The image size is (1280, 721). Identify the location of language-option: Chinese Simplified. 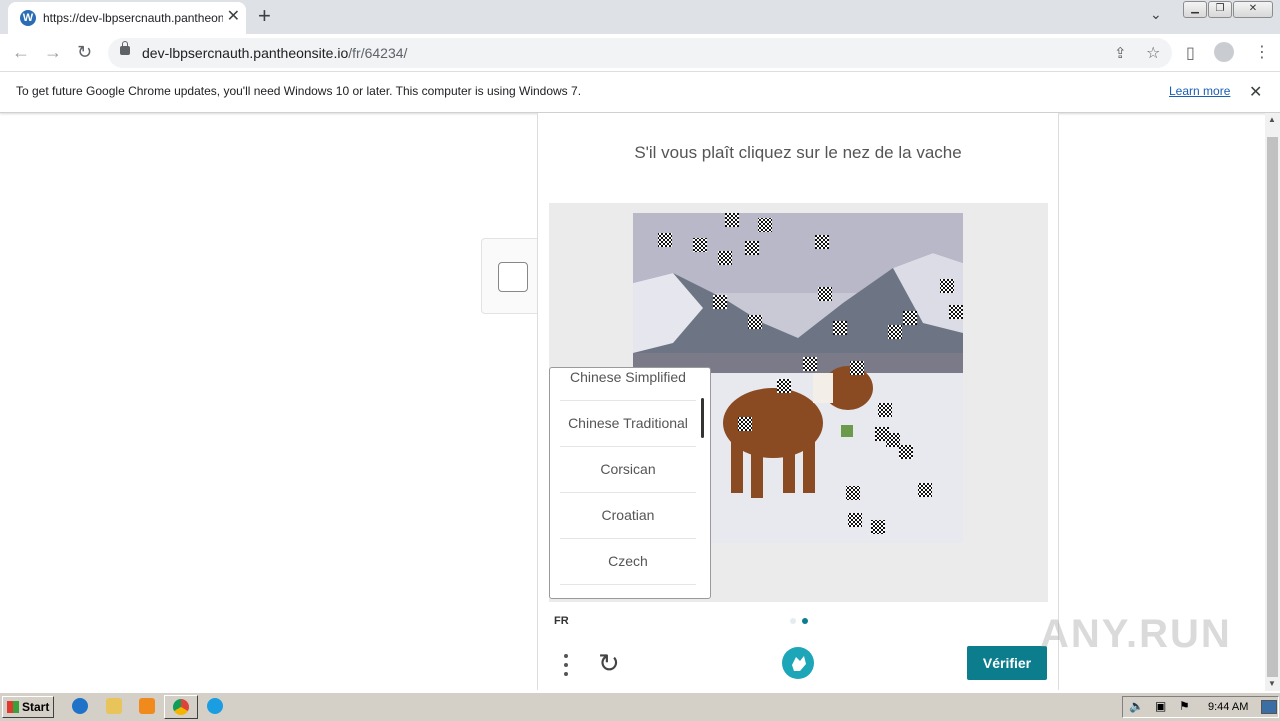
(628, 384).